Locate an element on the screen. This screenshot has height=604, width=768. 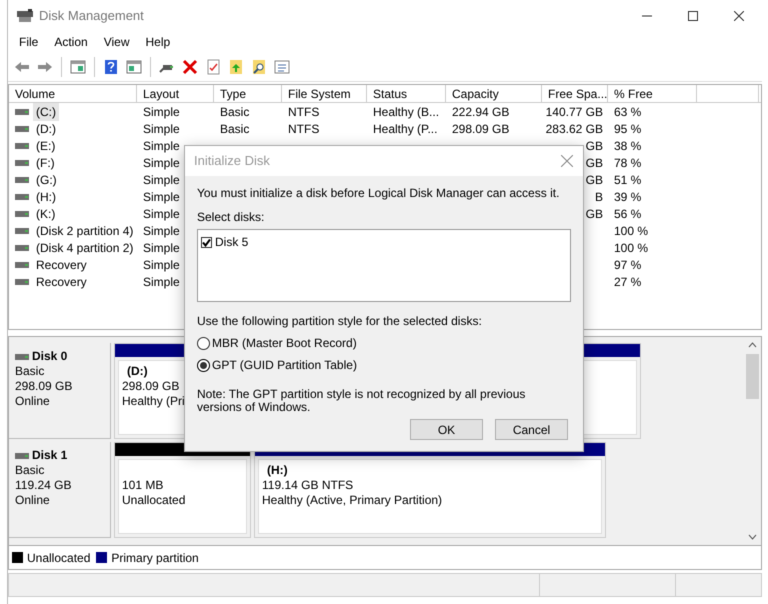
table-cell-text: NTFS is located at coordinates (304, 112).